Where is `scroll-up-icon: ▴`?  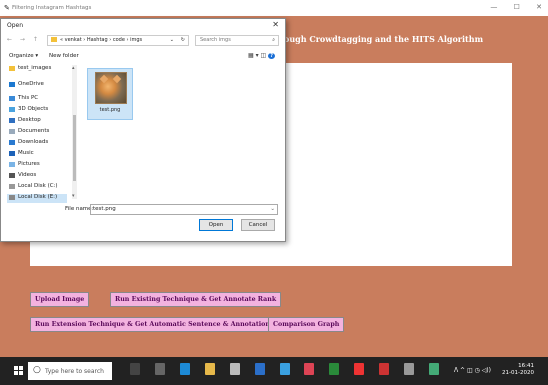 scroll-up-icon: ▴ is located at coordinates (73, 68).